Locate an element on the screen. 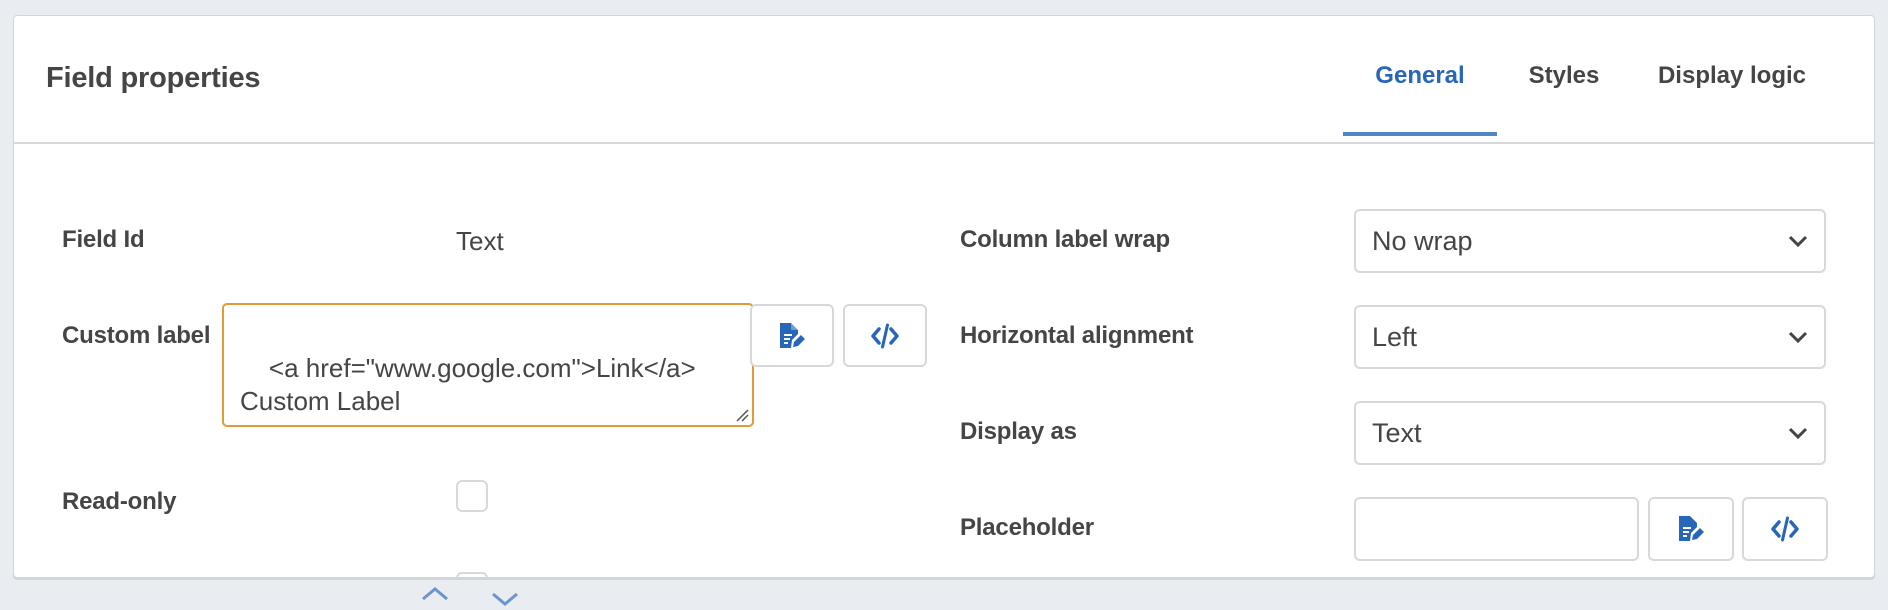  placeholder-code-button is located at coordinates (1785, 529).